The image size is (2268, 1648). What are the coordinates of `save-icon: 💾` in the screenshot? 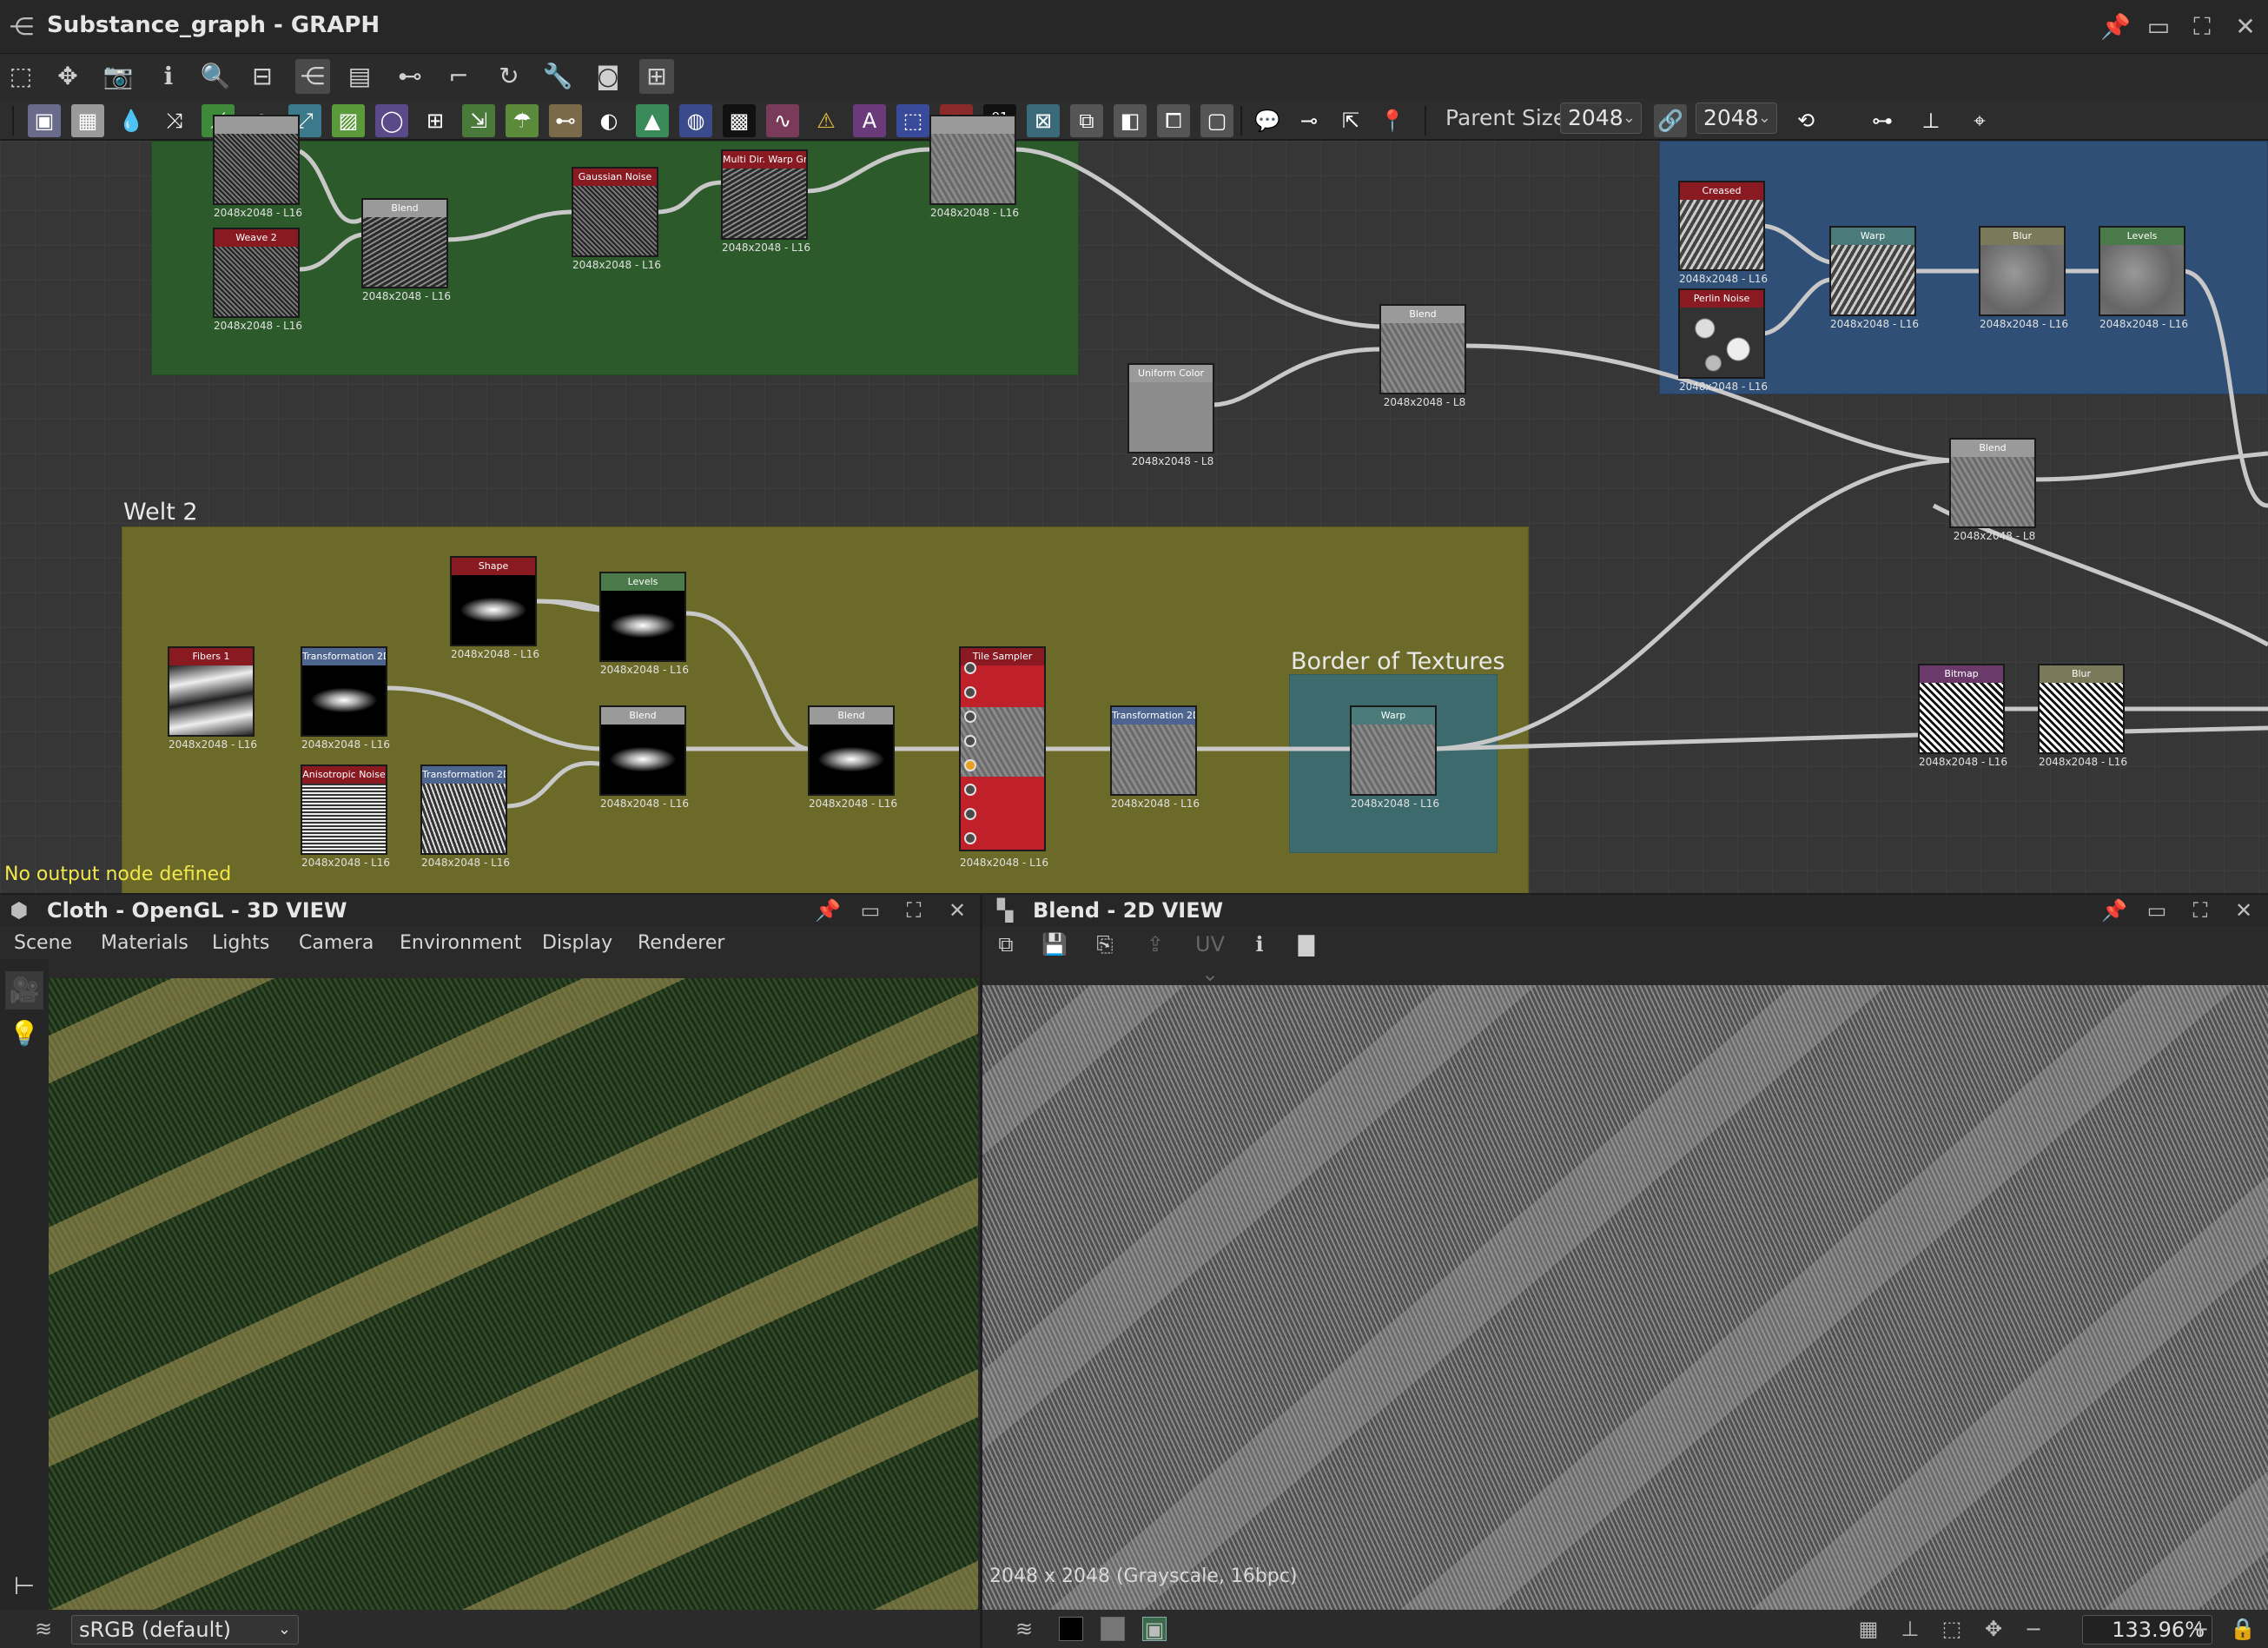 It's located at (1055, 944).